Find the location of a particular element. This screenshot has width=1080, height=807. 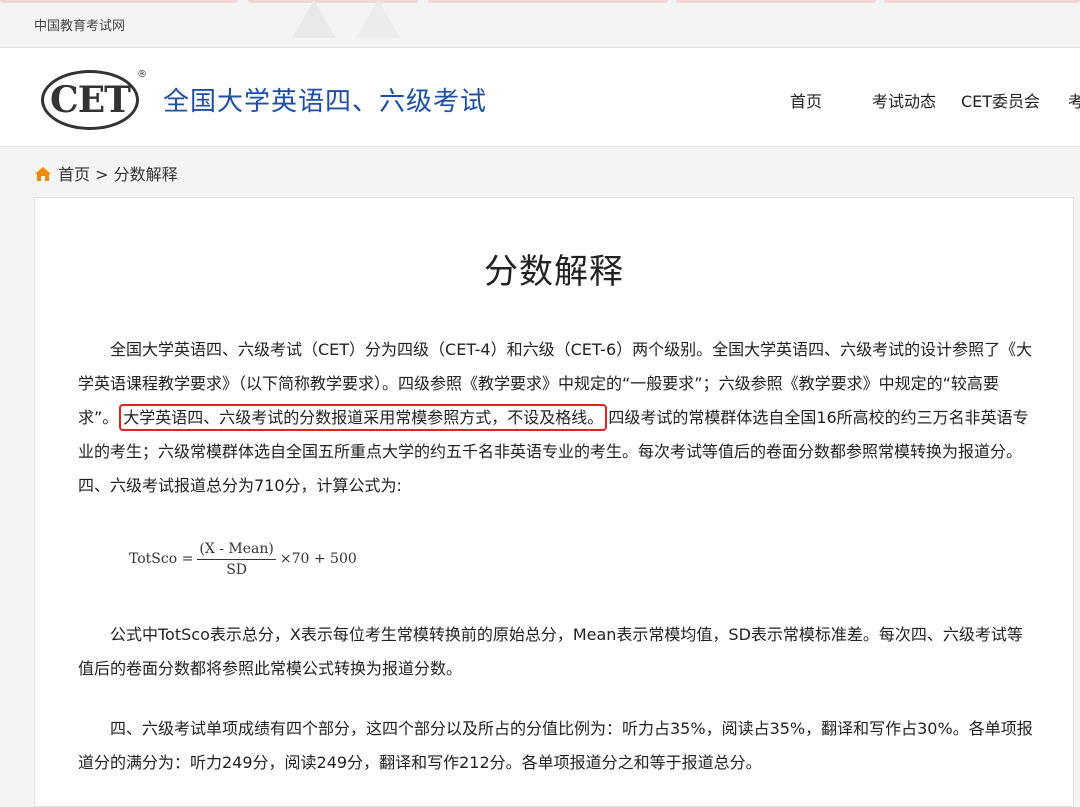

neea-link: 中国教育考试网 is located at coordinates (79, 24).